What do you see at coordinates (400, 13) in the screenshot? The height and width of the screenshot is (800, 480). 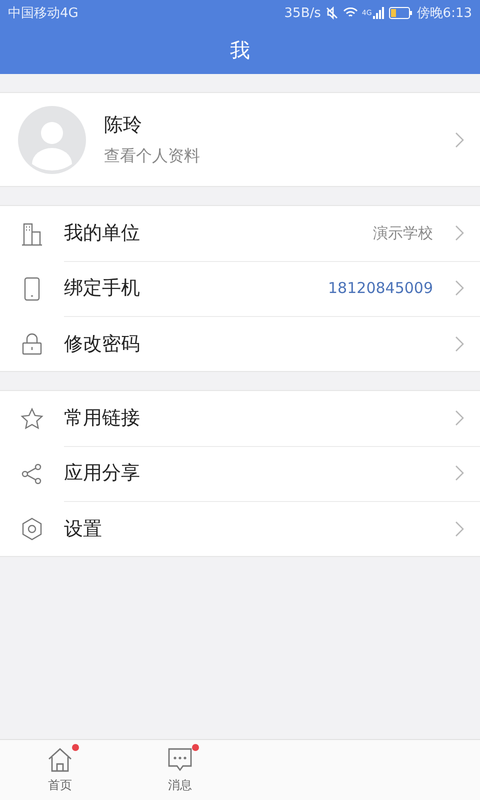 I see `battery-icon` at bounding box center [400, 13].